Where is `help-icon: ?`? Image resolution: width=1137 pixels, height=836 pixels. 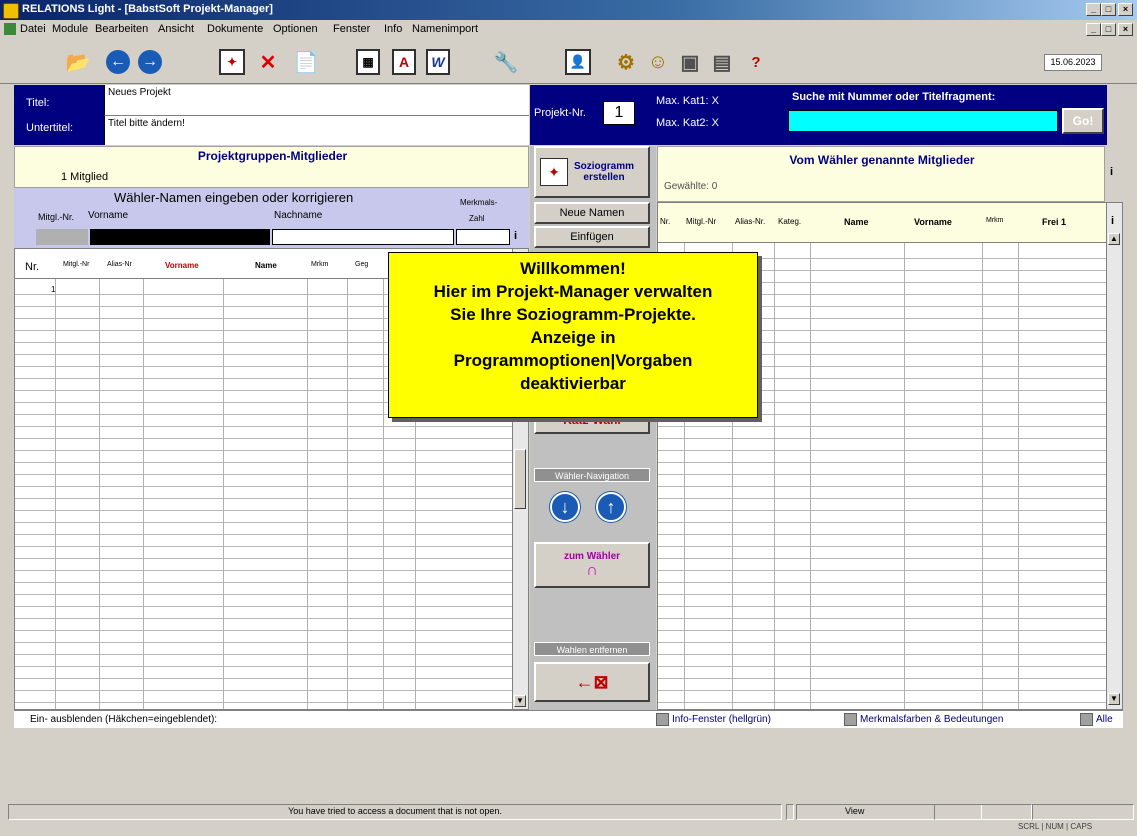
help-icon: ? is located at coordinates (756, 62).